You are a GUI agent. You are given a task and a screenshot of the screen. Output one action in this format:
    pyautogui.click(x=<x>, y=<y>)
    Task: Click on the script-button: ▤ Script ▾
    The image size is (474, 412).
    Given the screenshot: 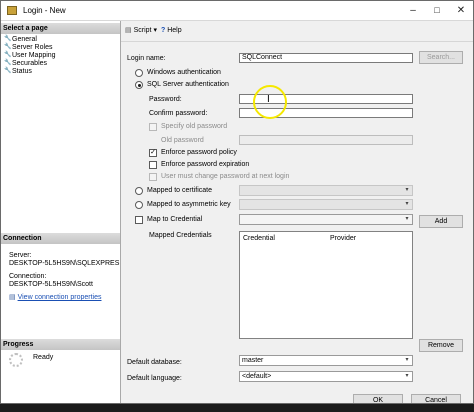 What is the action you would take?
    pyautogui.click(x=141, y=31)
    